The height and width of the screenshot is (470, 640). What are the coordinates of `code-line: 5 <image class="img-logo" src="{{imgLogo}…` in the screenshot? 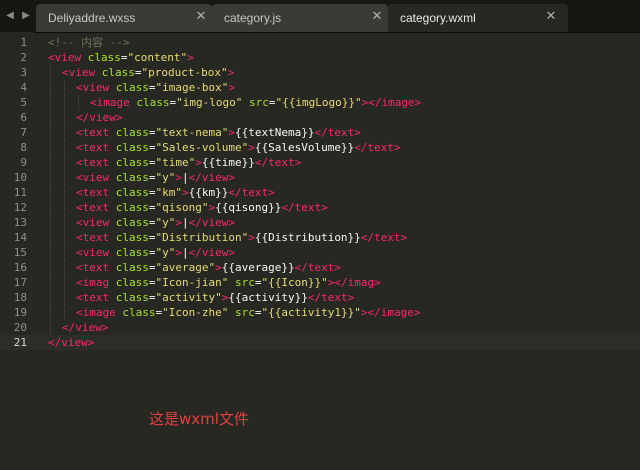 It's located at (320, 102).